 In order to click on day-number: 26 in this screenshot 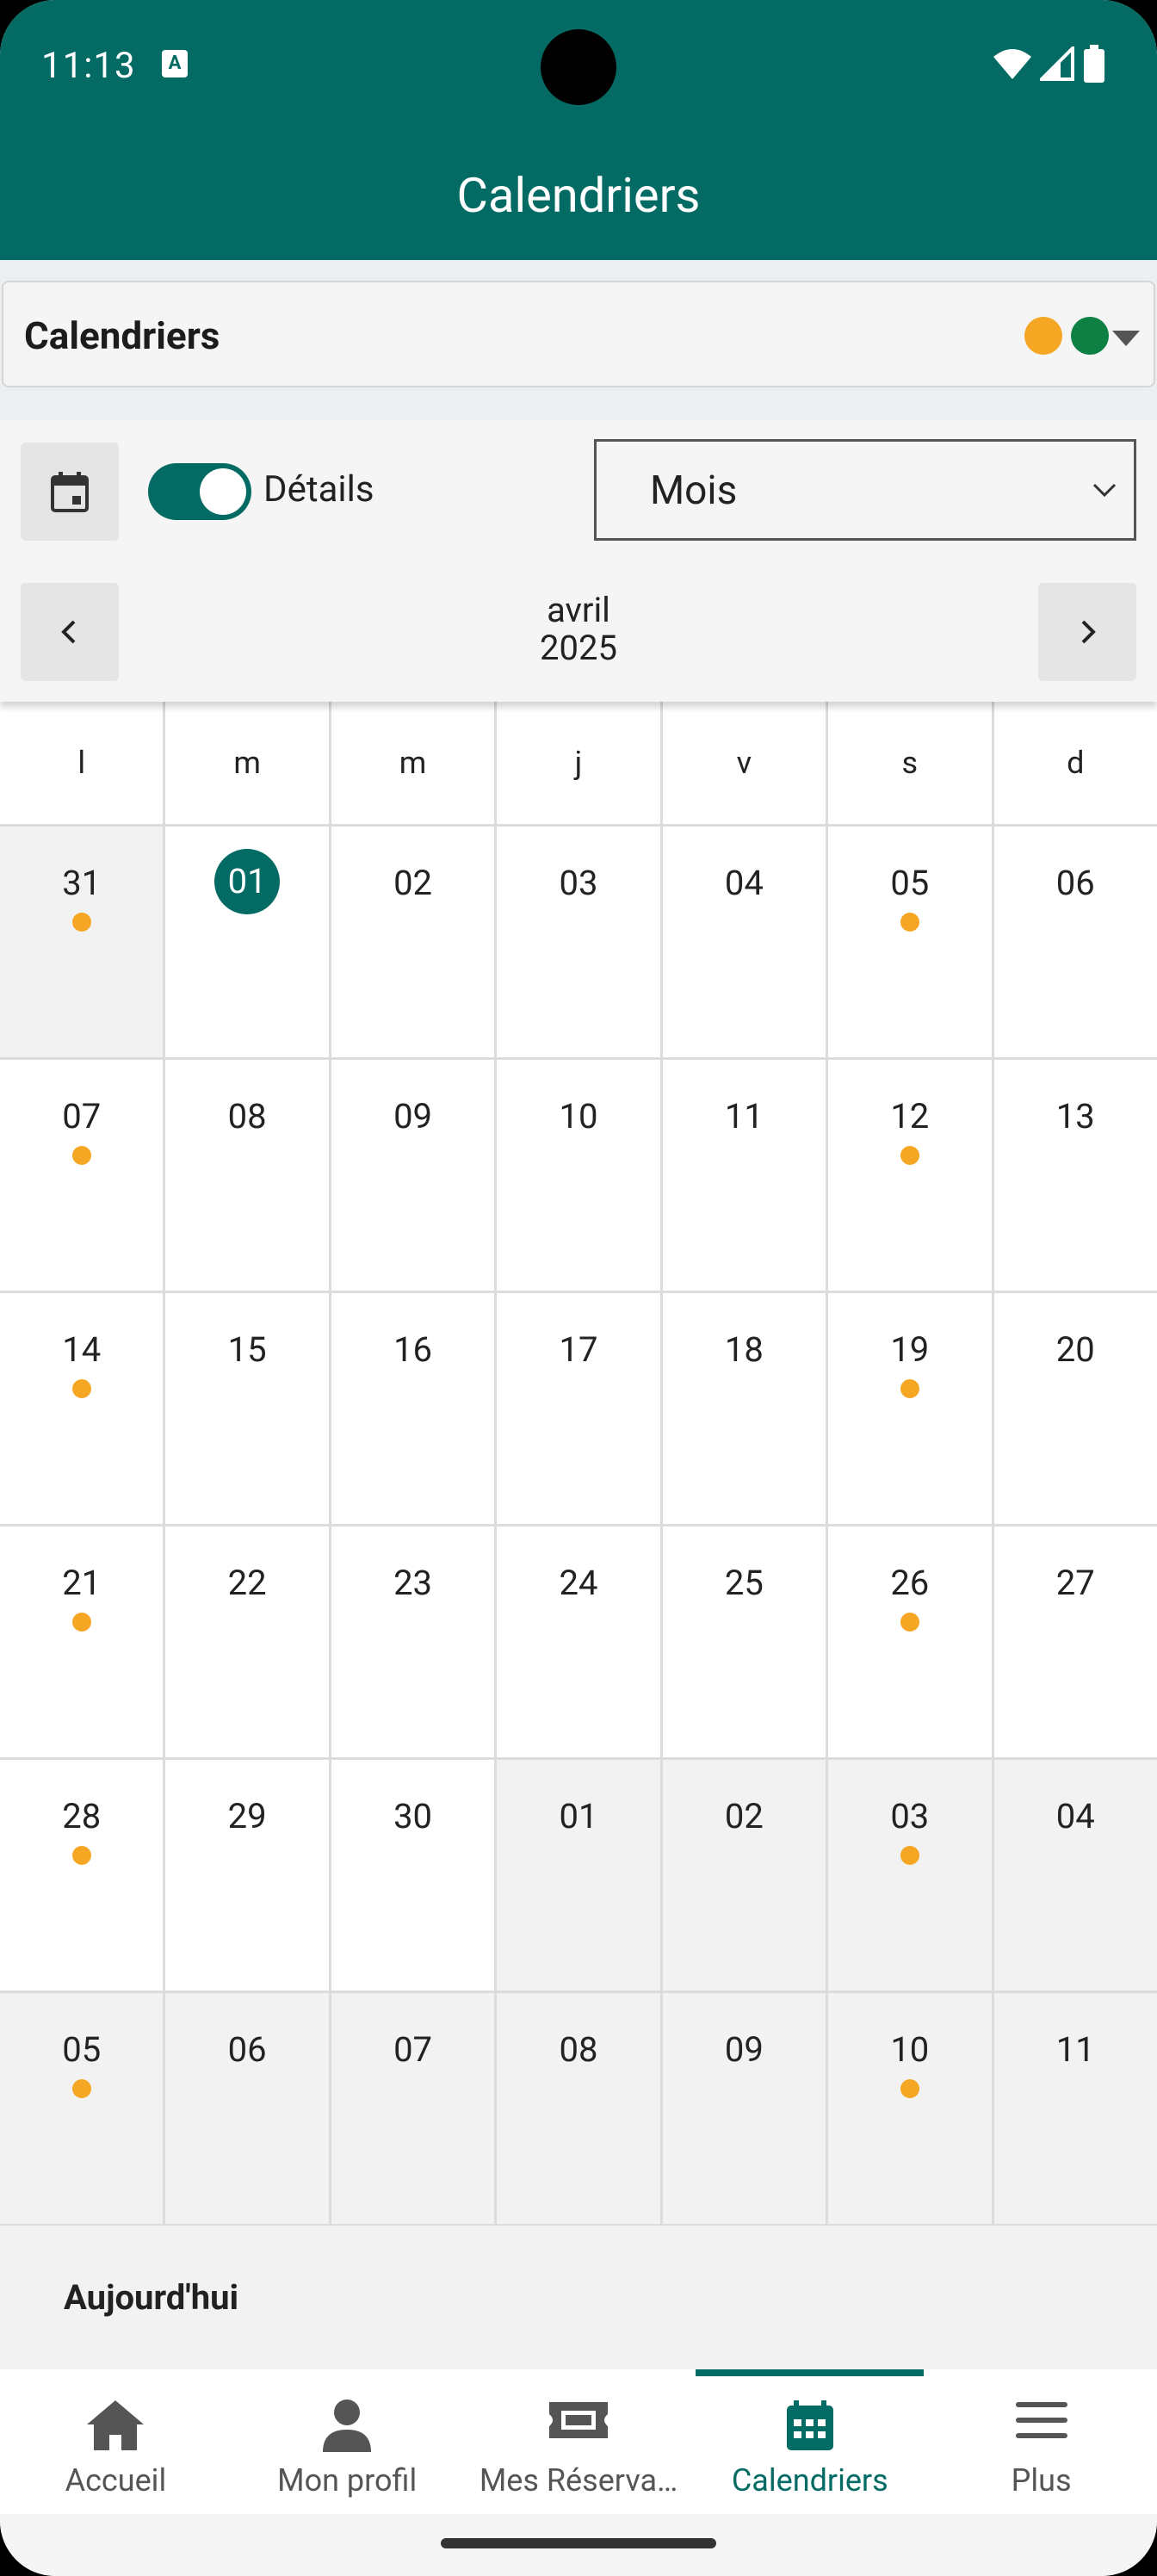, I will do `click(910, 1583)`.